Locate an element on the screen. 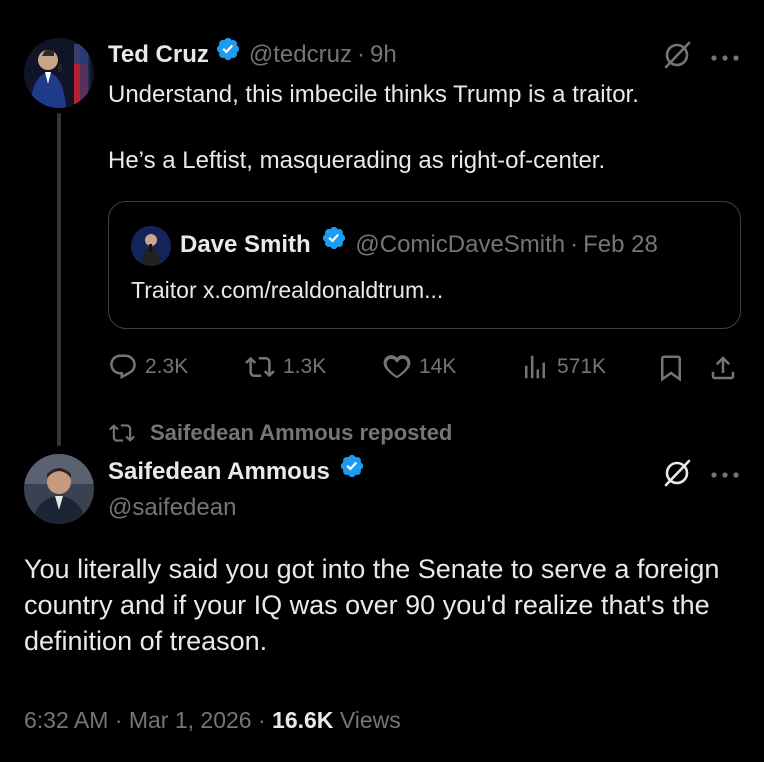 The image size is (764, 762). repost-button: 1.3K is located at coordinates (285, 367).